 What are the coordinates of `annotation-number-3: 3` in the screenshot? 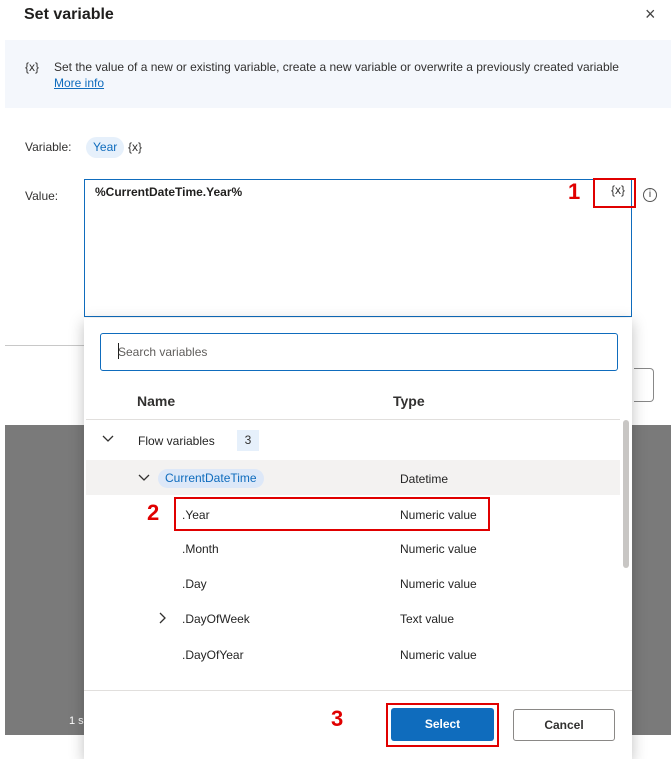 It's located at (337, 718).